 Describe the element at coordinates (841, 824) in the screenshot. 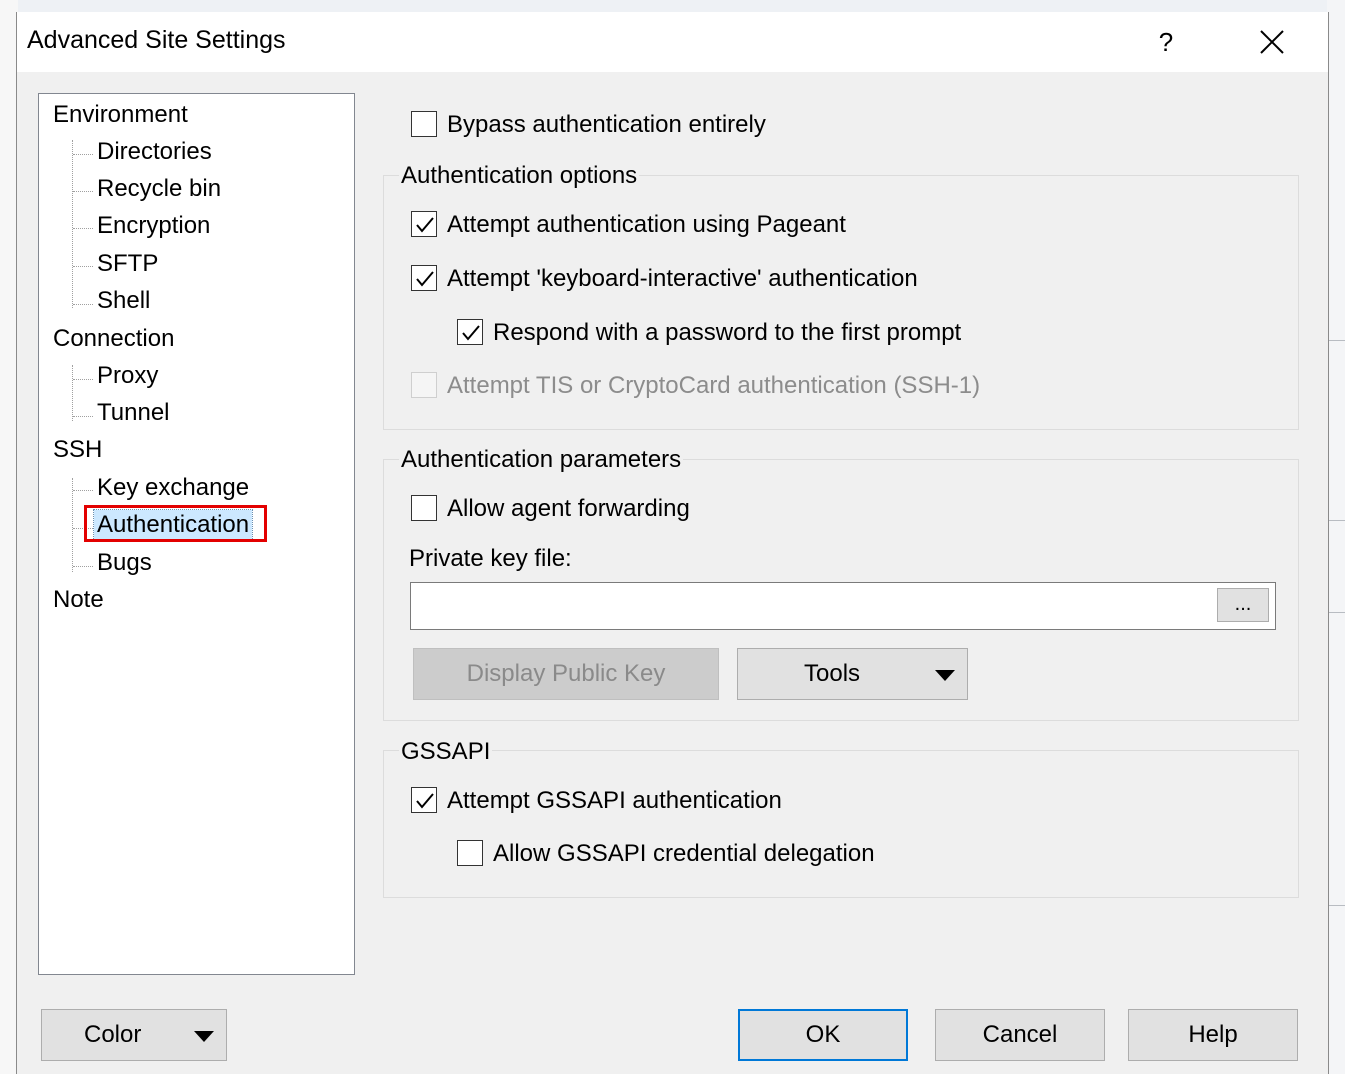

I see `gssapi-group` at that location.